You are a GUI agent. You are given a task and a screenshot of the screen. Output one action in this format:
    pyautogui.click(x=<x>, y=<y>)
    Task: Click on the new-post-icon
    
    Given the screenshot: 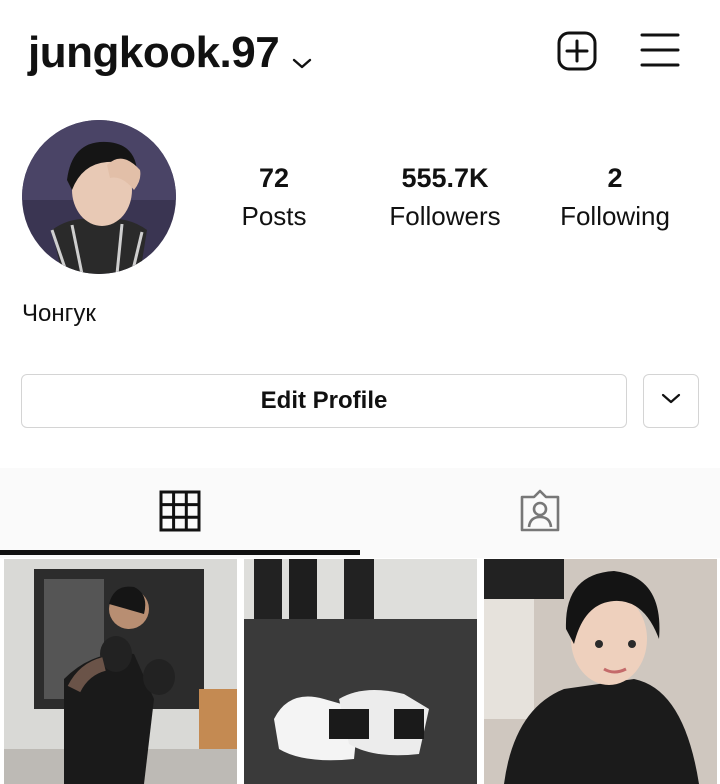 What is the action you would take?
    pyautogui.click(x=577, y=53)
    